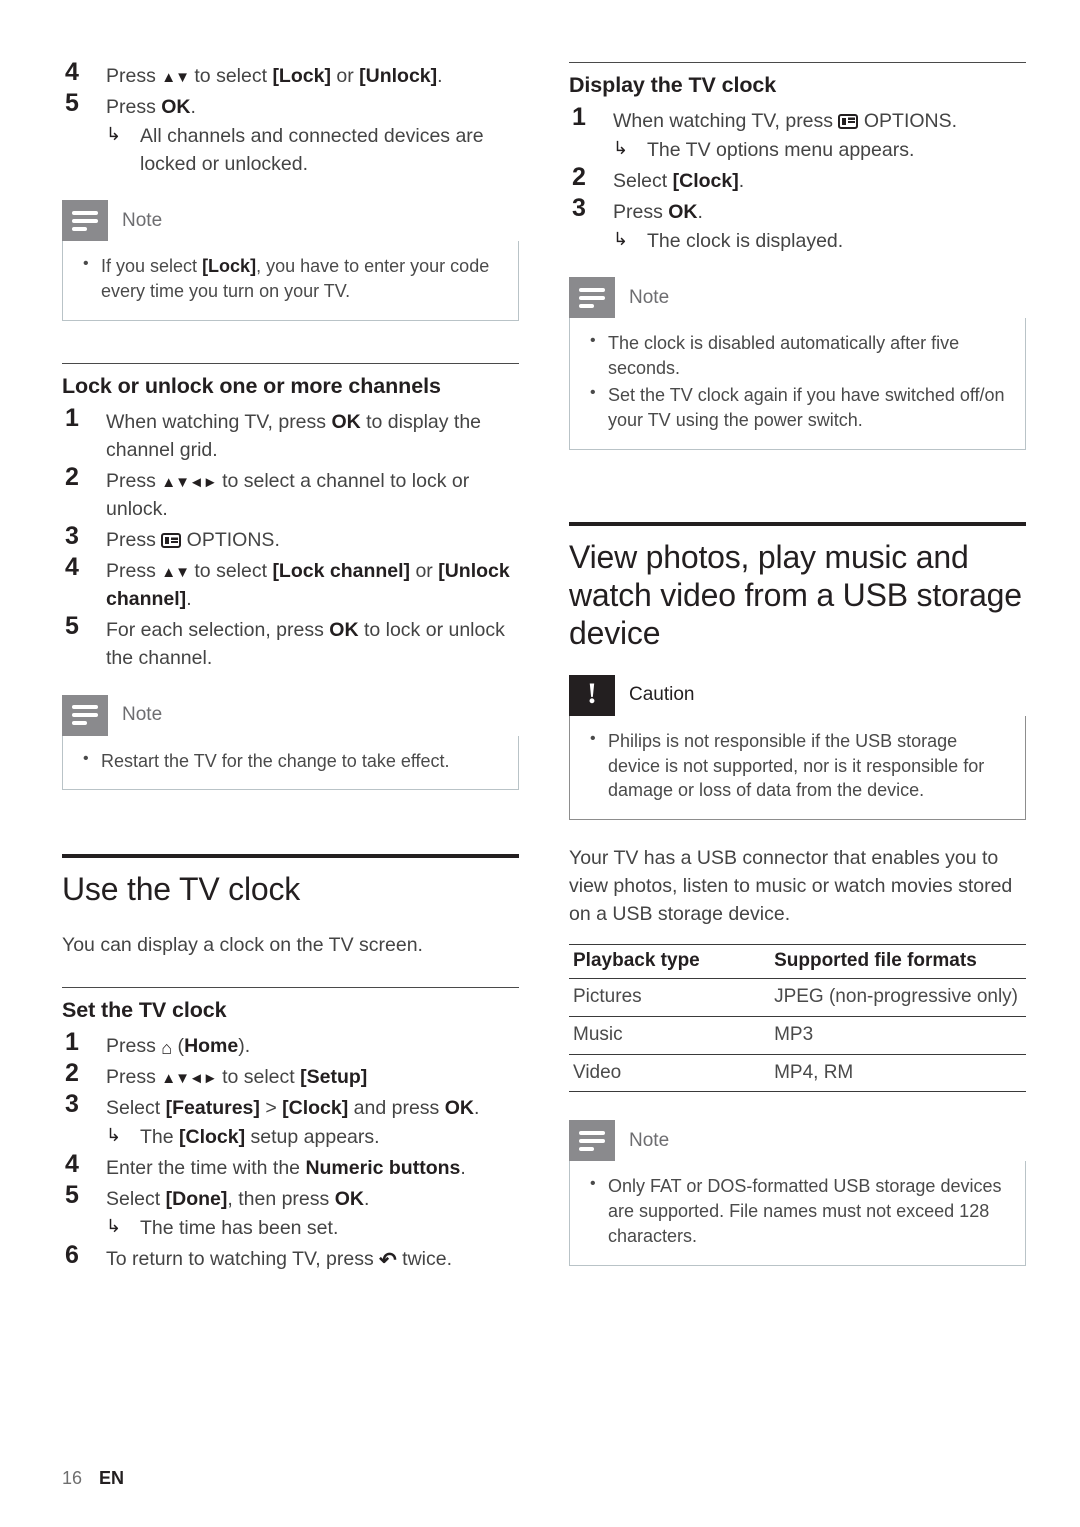  I want to click on table-row: Music MP3, so click(797, 1035).